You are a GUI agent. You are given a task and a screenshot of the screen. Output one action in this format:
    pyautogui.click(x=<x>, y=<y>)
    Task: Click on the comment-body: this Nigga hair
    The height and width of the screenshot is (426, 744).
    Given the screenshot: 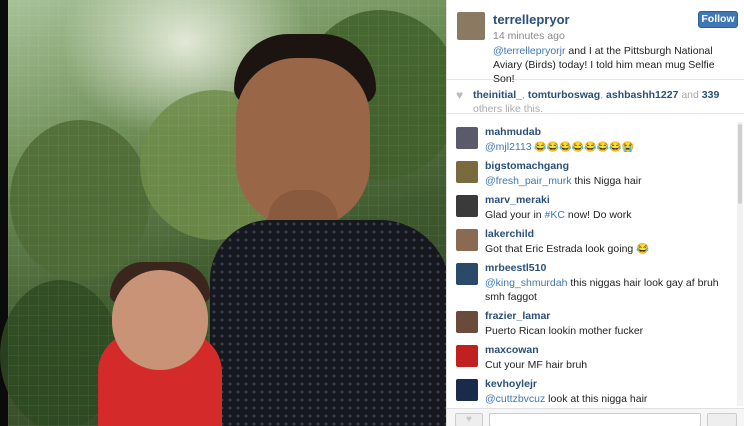 What is the action you would take?
    pyautogui.click(x=606, y=181)
    